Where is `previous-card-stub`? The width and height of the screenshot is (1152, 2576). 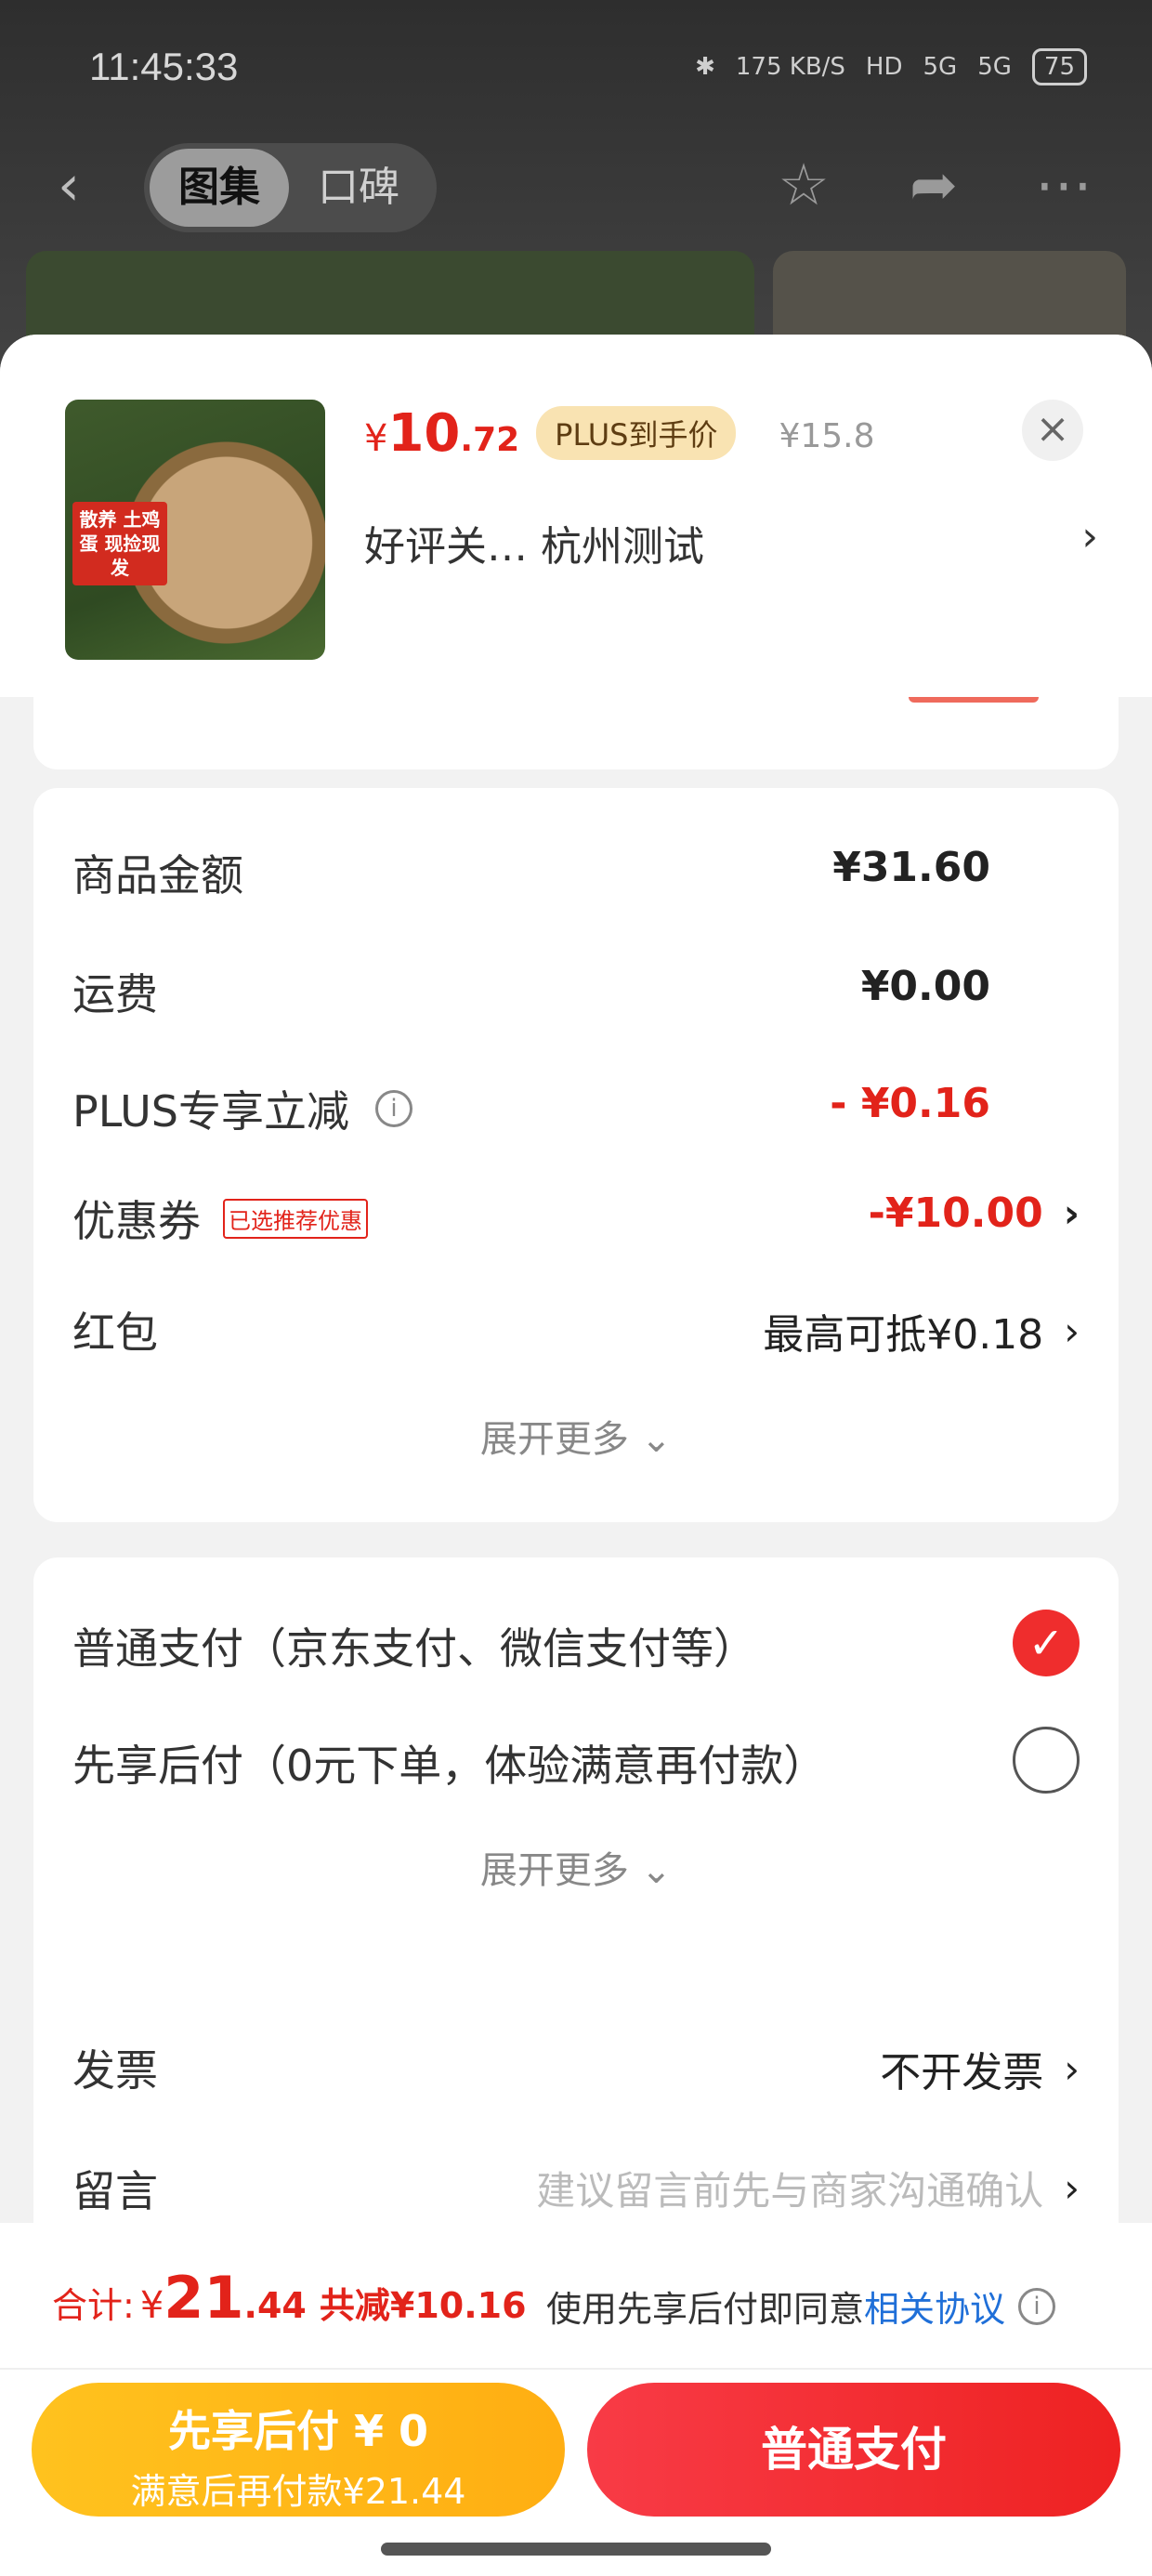
previous-card-stub is located at coordinates (576, 733).